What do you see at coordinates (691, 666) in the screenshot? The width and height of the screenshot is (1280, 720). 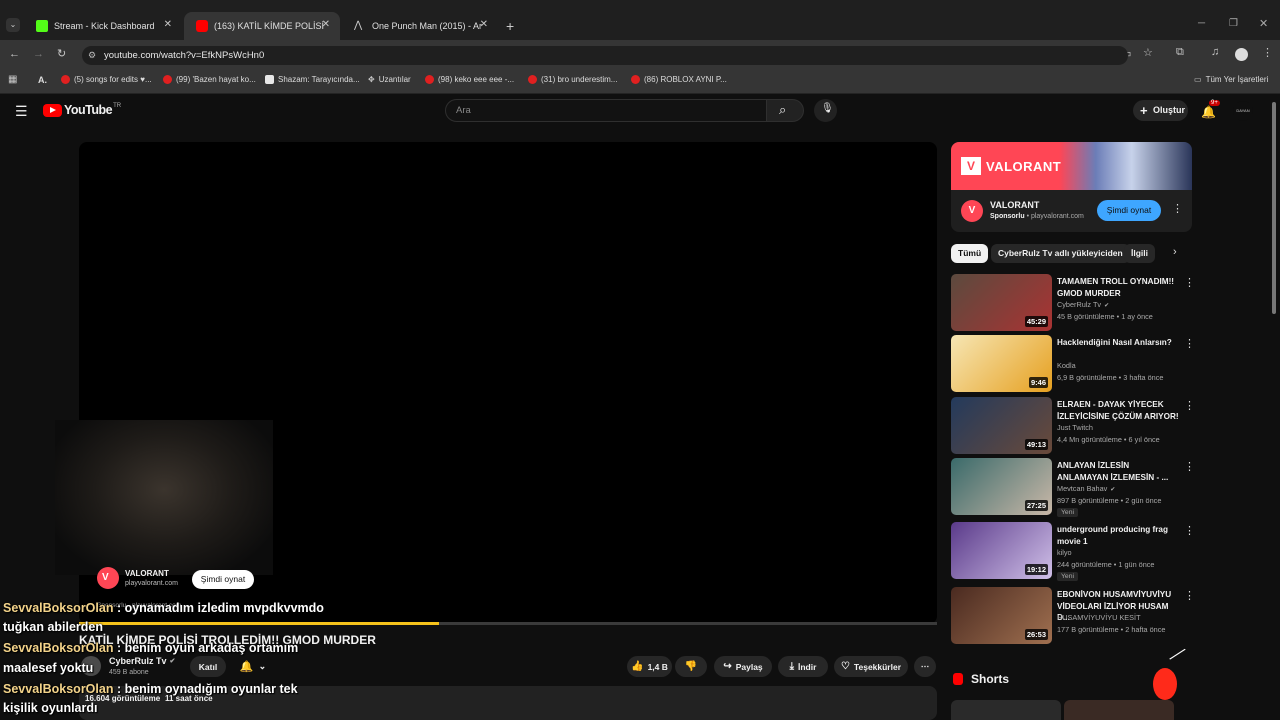 I see `dislike-button: 👎` at bounding box center [691, 666].